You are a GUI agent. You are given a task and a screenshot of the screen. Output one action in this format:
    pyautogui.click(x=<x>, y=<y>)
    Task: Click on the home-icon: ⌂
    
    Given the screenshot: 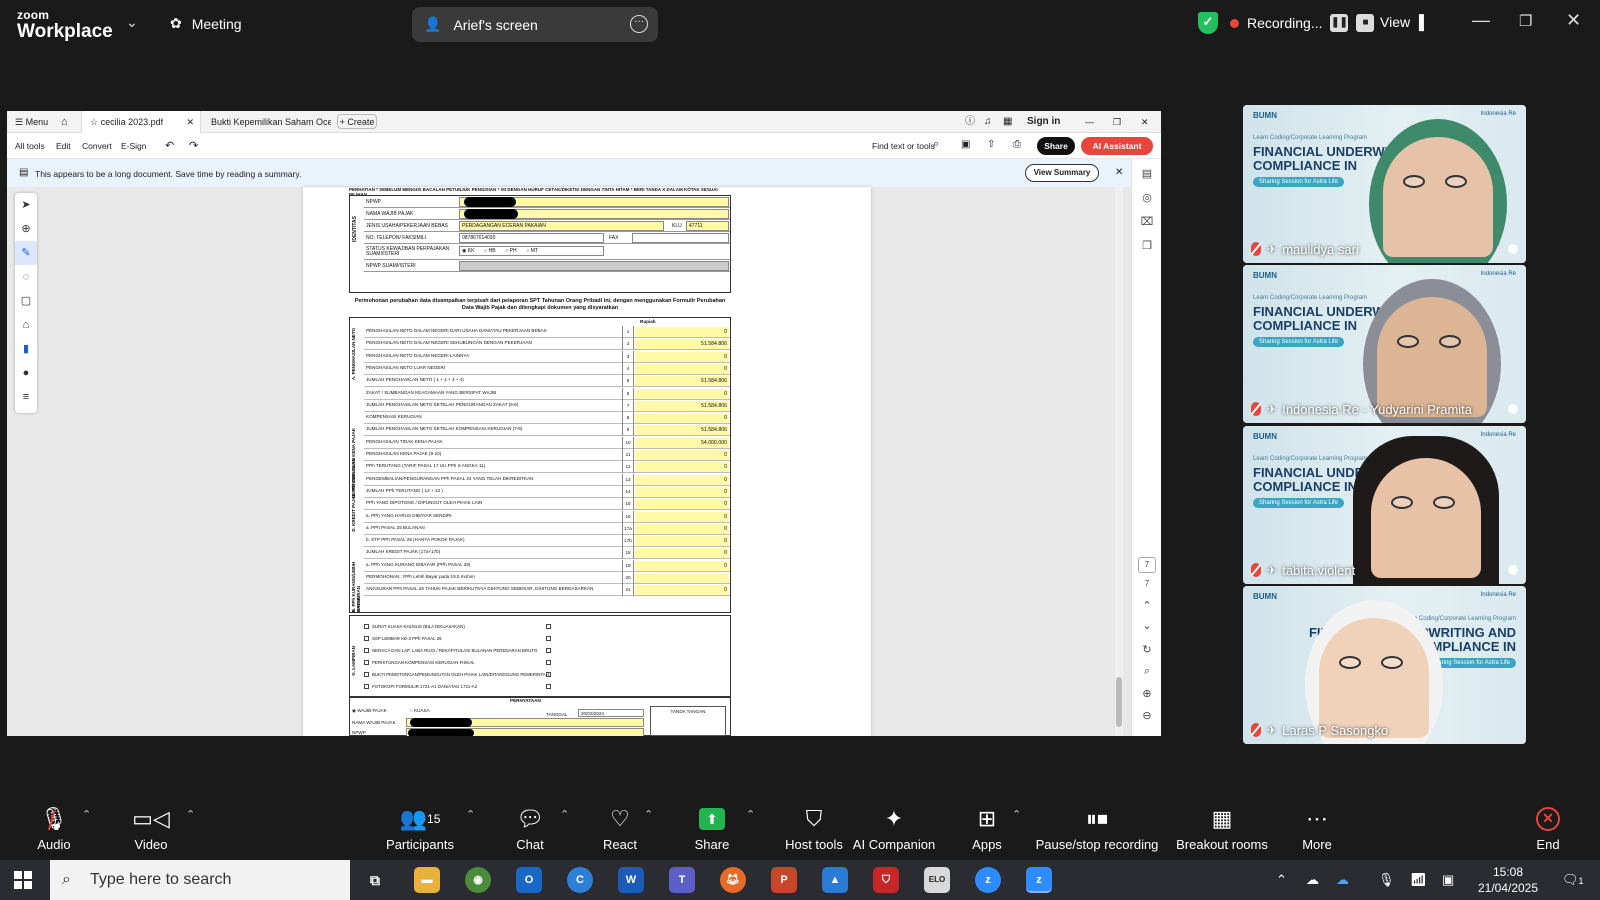 What is the action you would take?
    pyautogui.click(x=64, y=122)
    